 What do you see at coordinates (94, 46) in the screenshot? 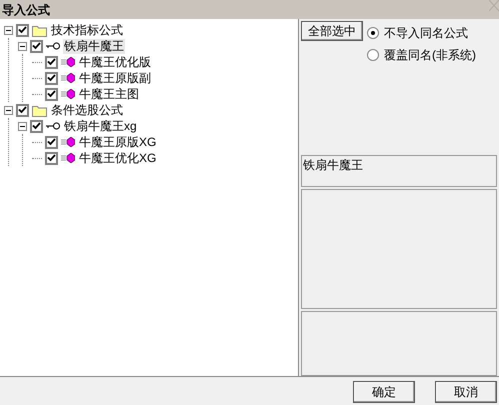
I see `tree-item: 铁扇牛魔王` at bounding box center [94, 46].